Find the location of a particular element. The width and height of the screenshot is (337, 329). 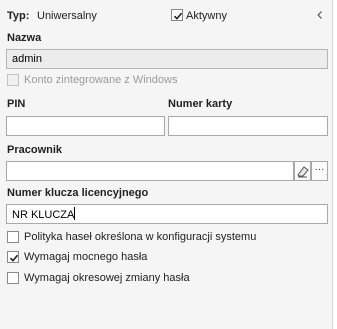

panel-gutter is located at coordinates (335, 164).